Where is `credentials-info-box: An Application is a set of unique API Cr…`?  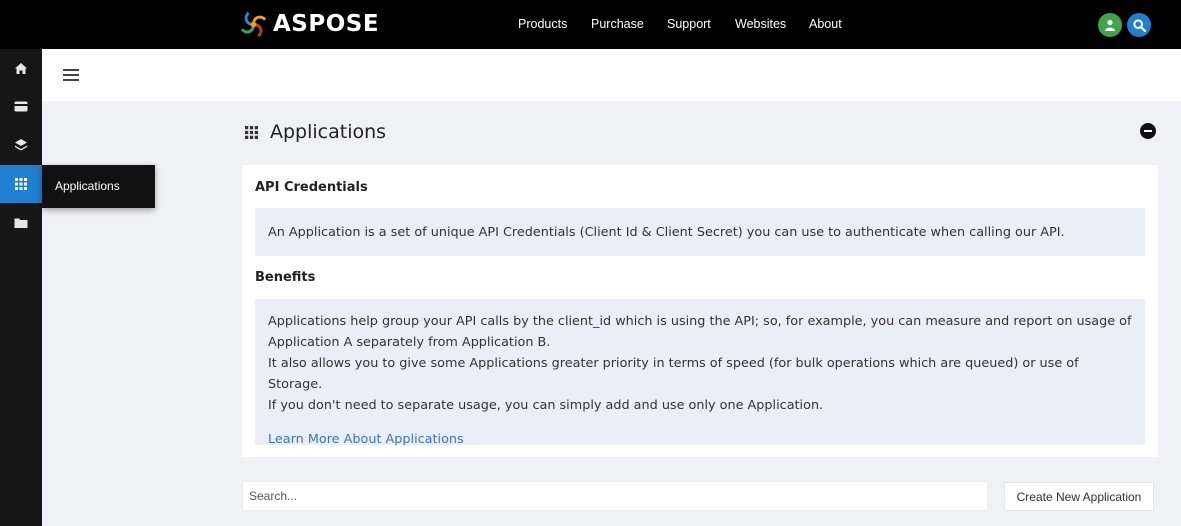
credentials-info-box: An Application is a set of unique API Cr… is located at coordinates (700, 232).